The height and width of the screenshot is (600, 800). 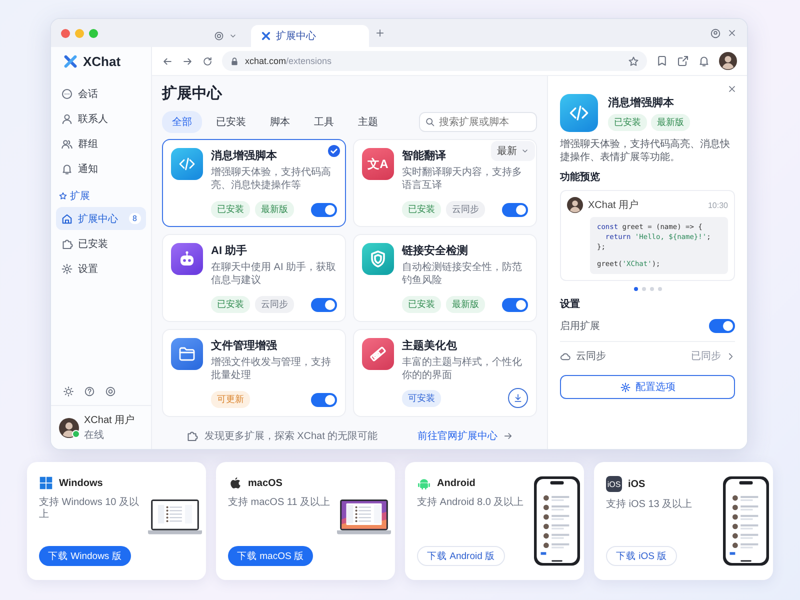 I want to click on arrow-icon, so click(x=507, y=436).